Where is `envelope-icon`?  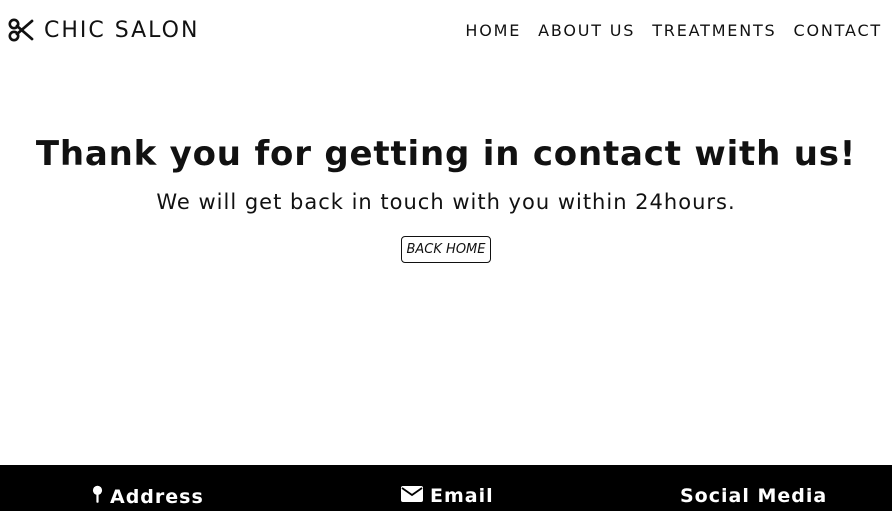 envelope-icon is located at coordinates (412, 496).